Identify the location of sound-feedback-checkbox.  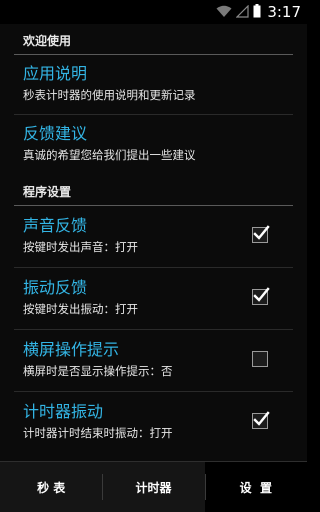
(261, 234).